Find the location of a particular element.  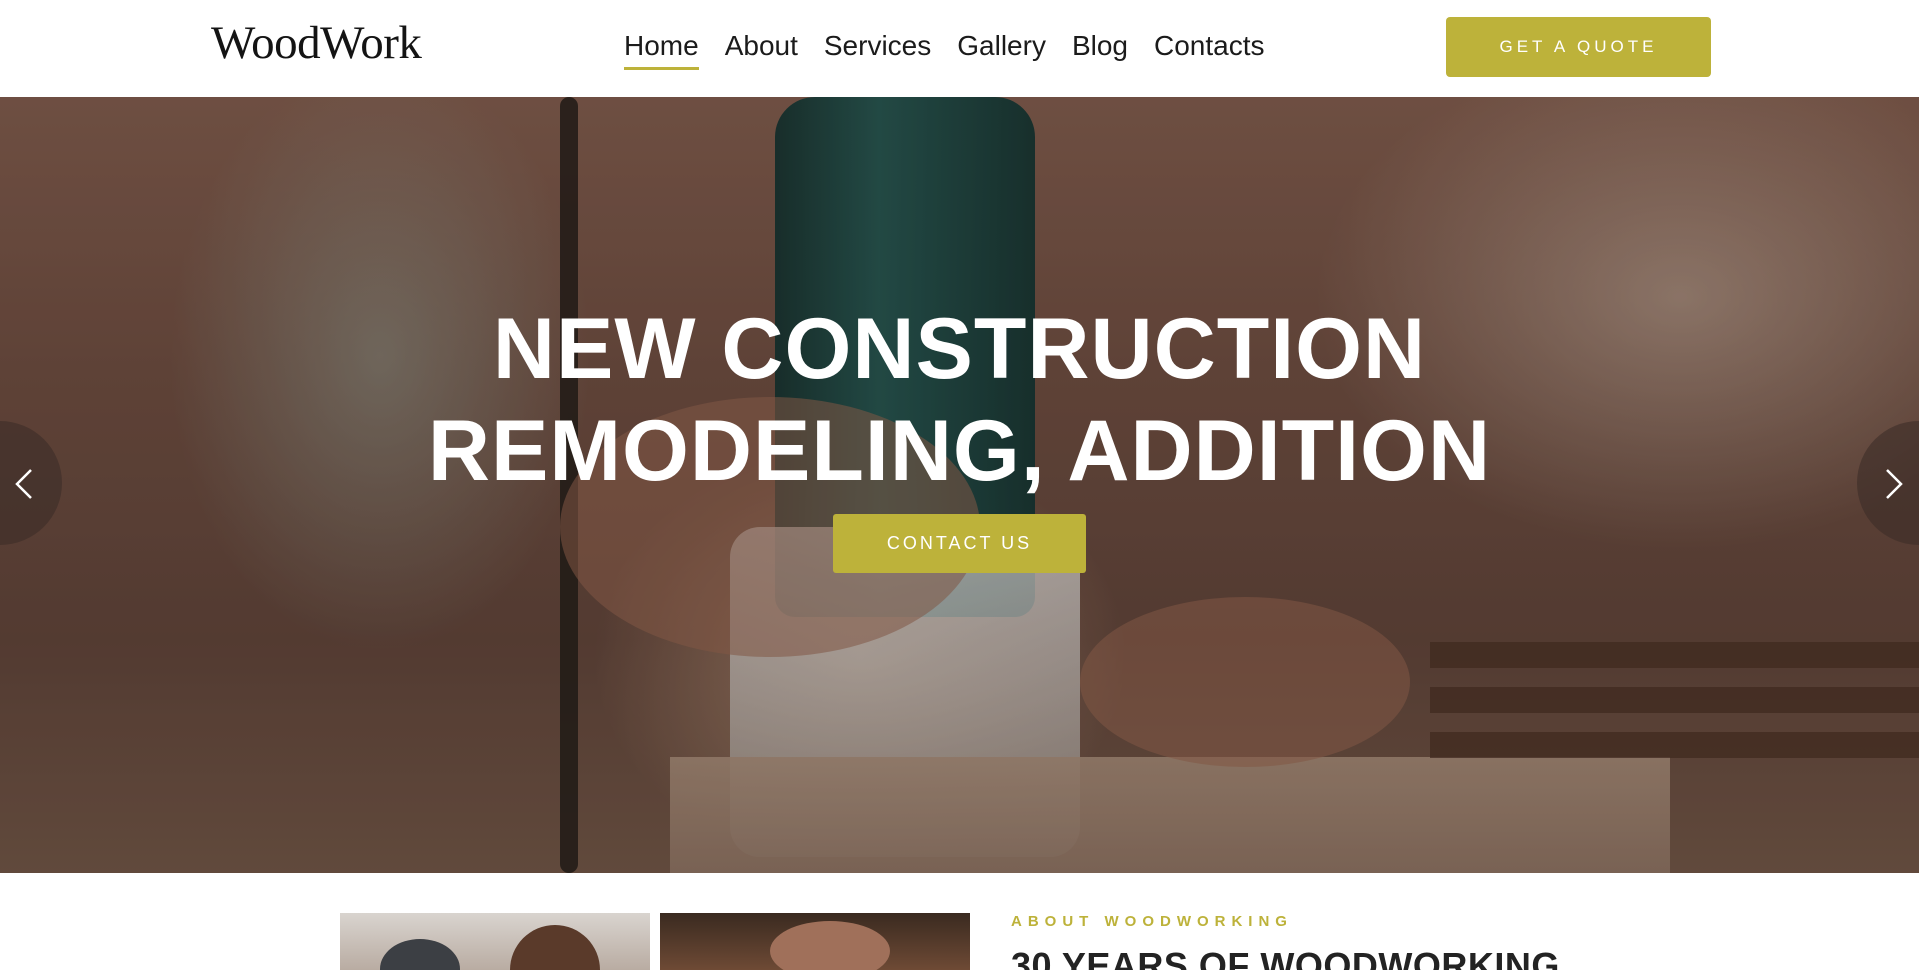

get-a-quote-button: GET A QUOTE is located at coordinates (1578, 47).